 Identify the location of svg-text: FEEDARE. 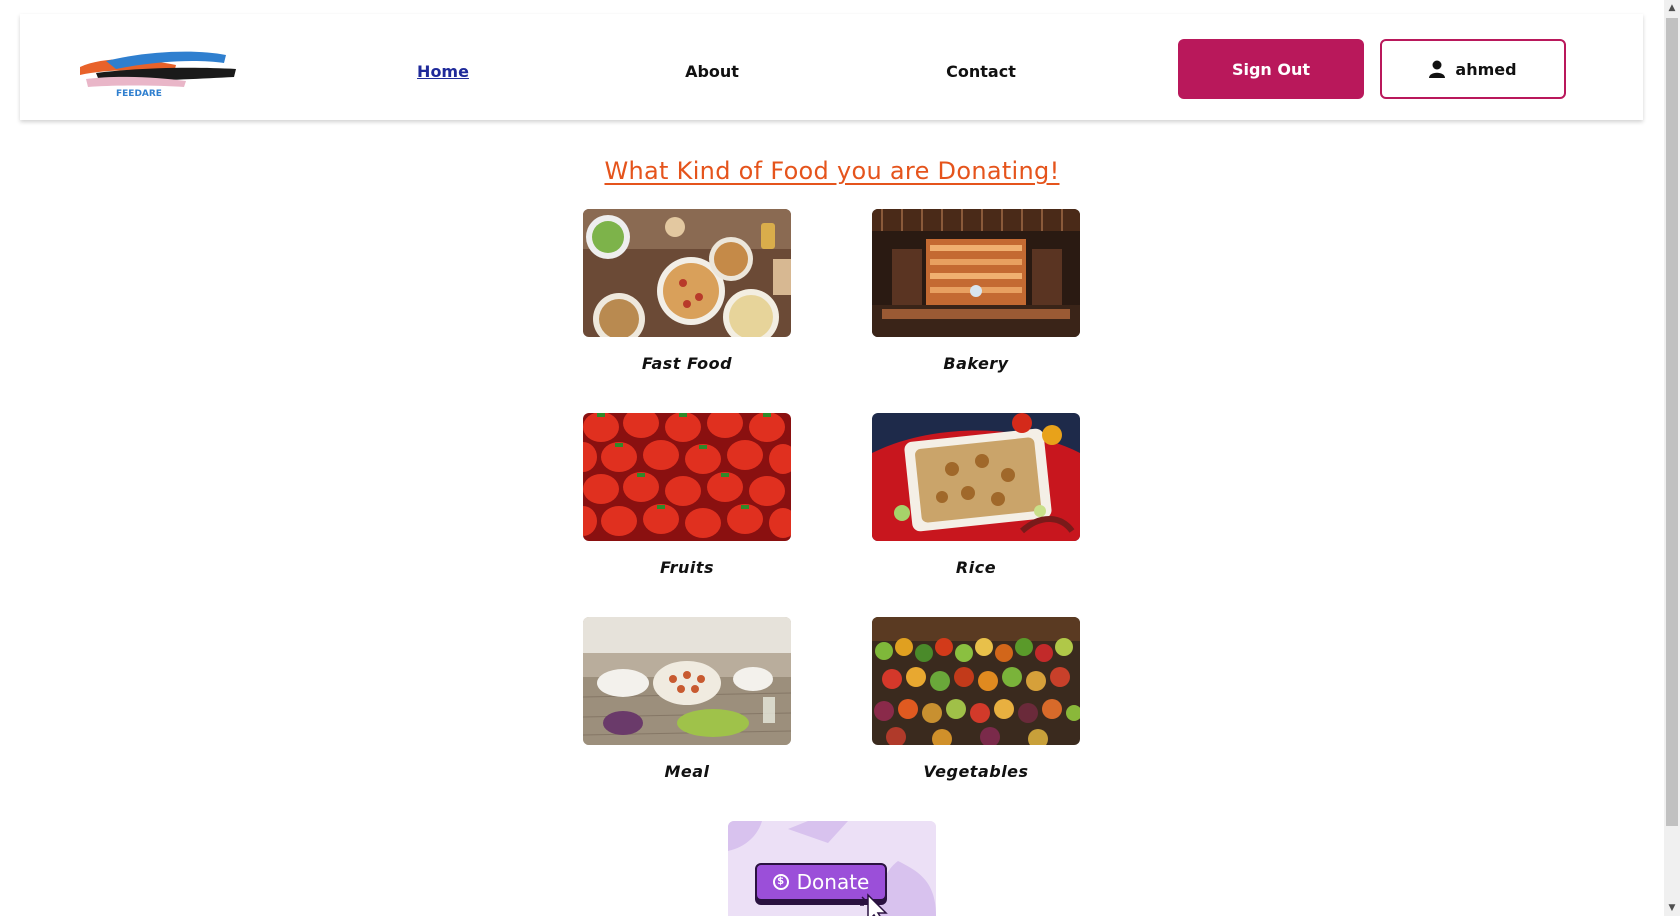
(139, 94).